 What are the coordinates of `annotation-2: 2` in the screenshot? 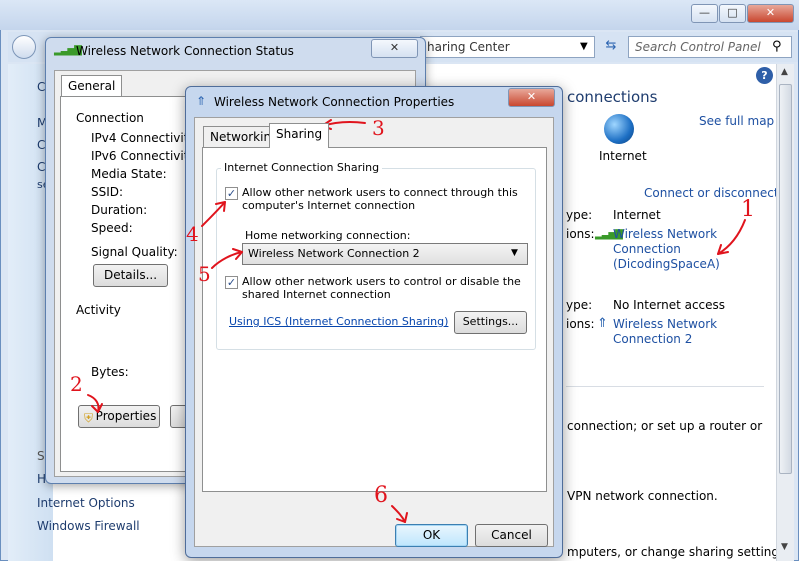 It's located at (76, 384).